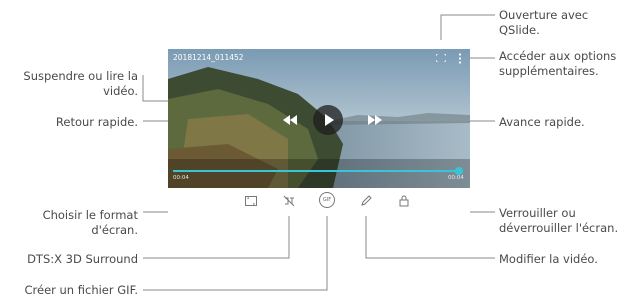 This screenshot has width=638, height=300. I want to click on leader-gif, so click(235, 248).